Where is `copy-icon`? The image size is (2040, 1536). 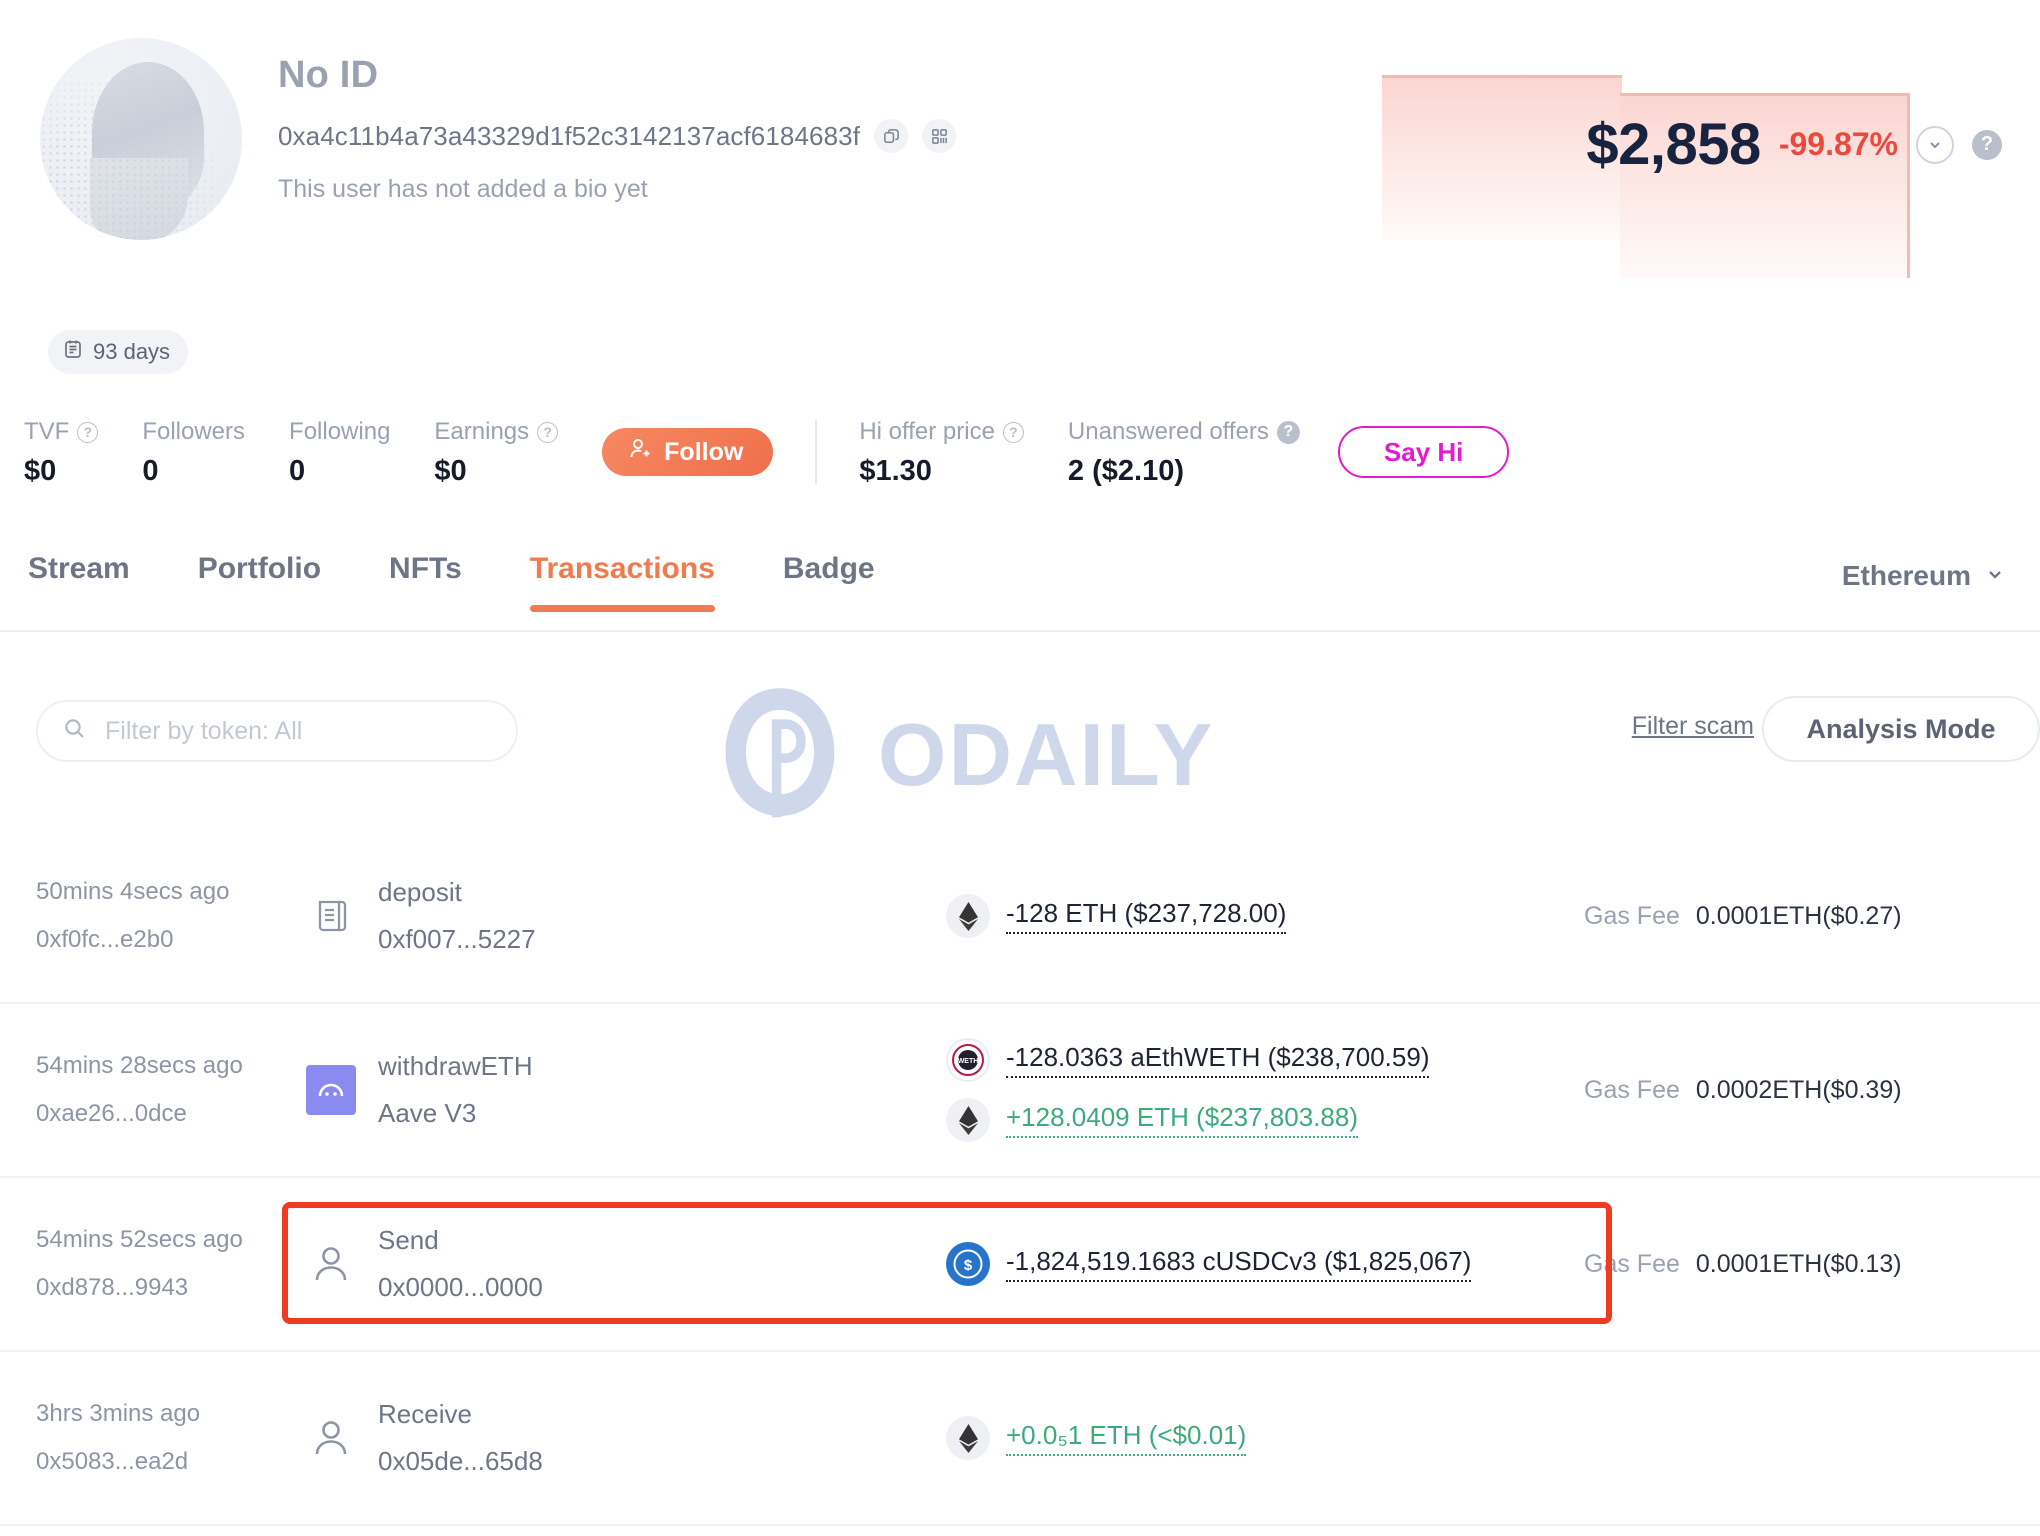 copy-icon is located at coordinates (891, 136).